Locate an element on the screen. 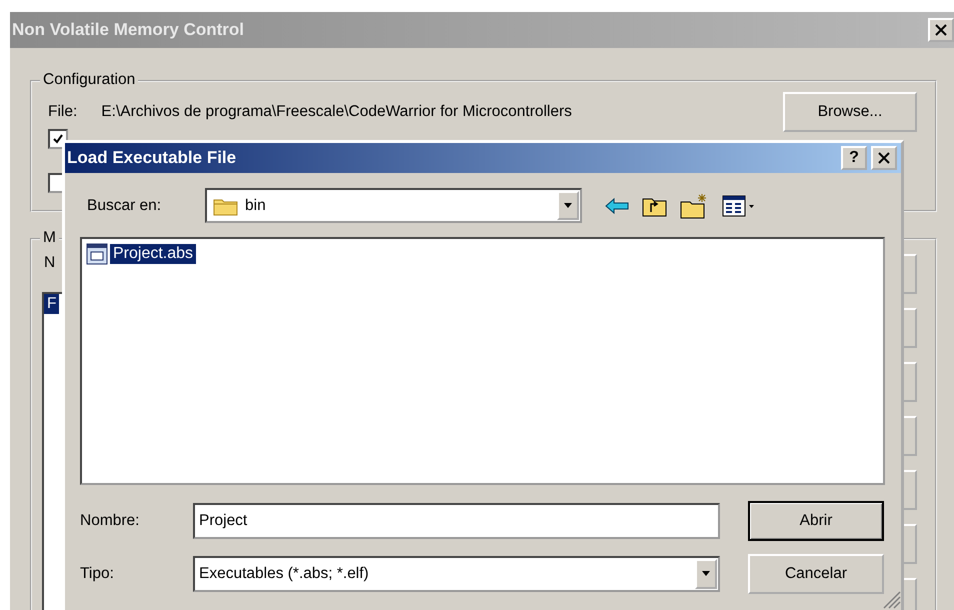 The width and height of the screenshot is (954, 610). list-label: N is located at coordinates (50, 263).